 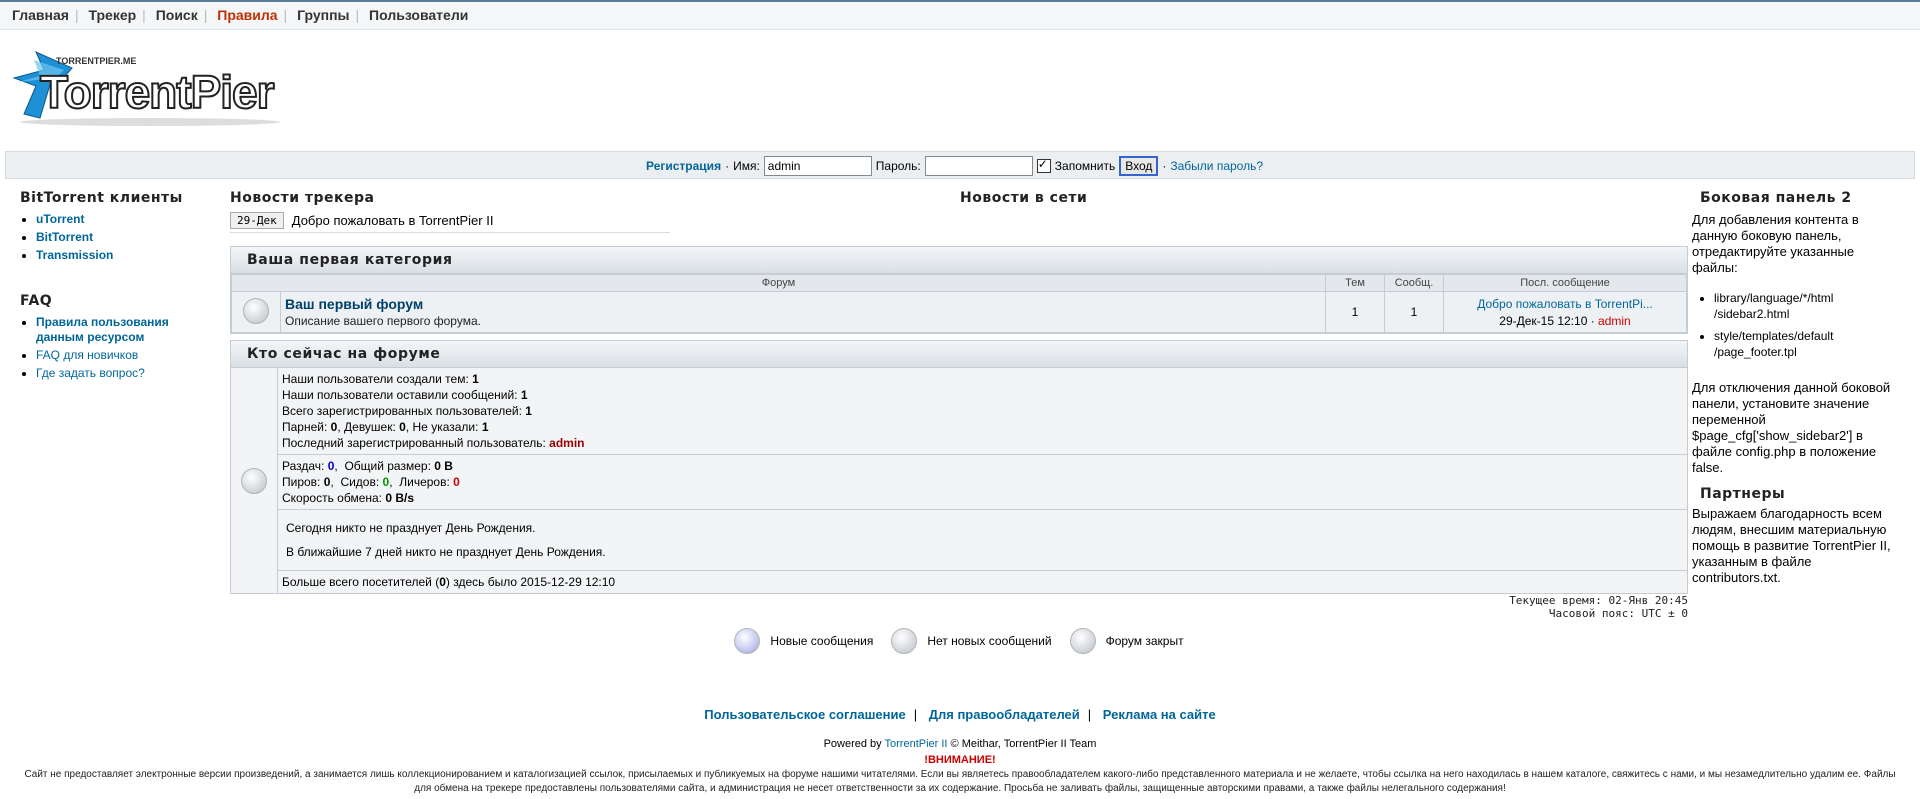 What do you see at coordinates (1565, 283) in the screenshot?
I see `col-last-post: Посл. сообщение` at bounding box center [1565, 283].